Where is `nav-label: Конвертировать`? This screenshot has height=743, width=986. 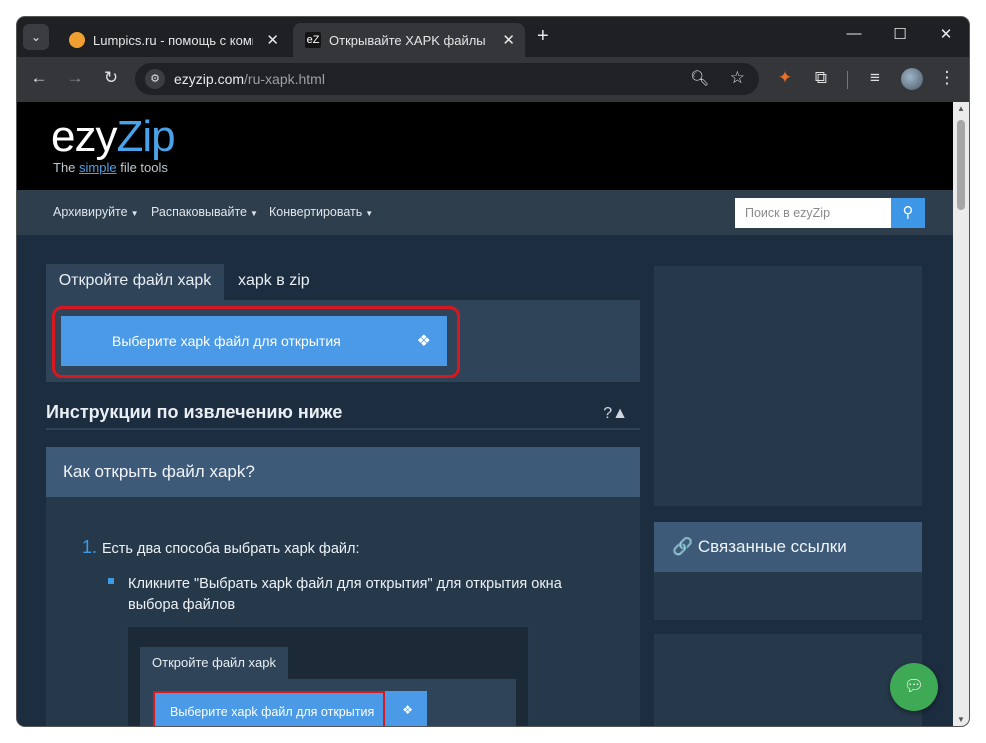
nav-label: Конвертировать is located at coordinates (316, 212).